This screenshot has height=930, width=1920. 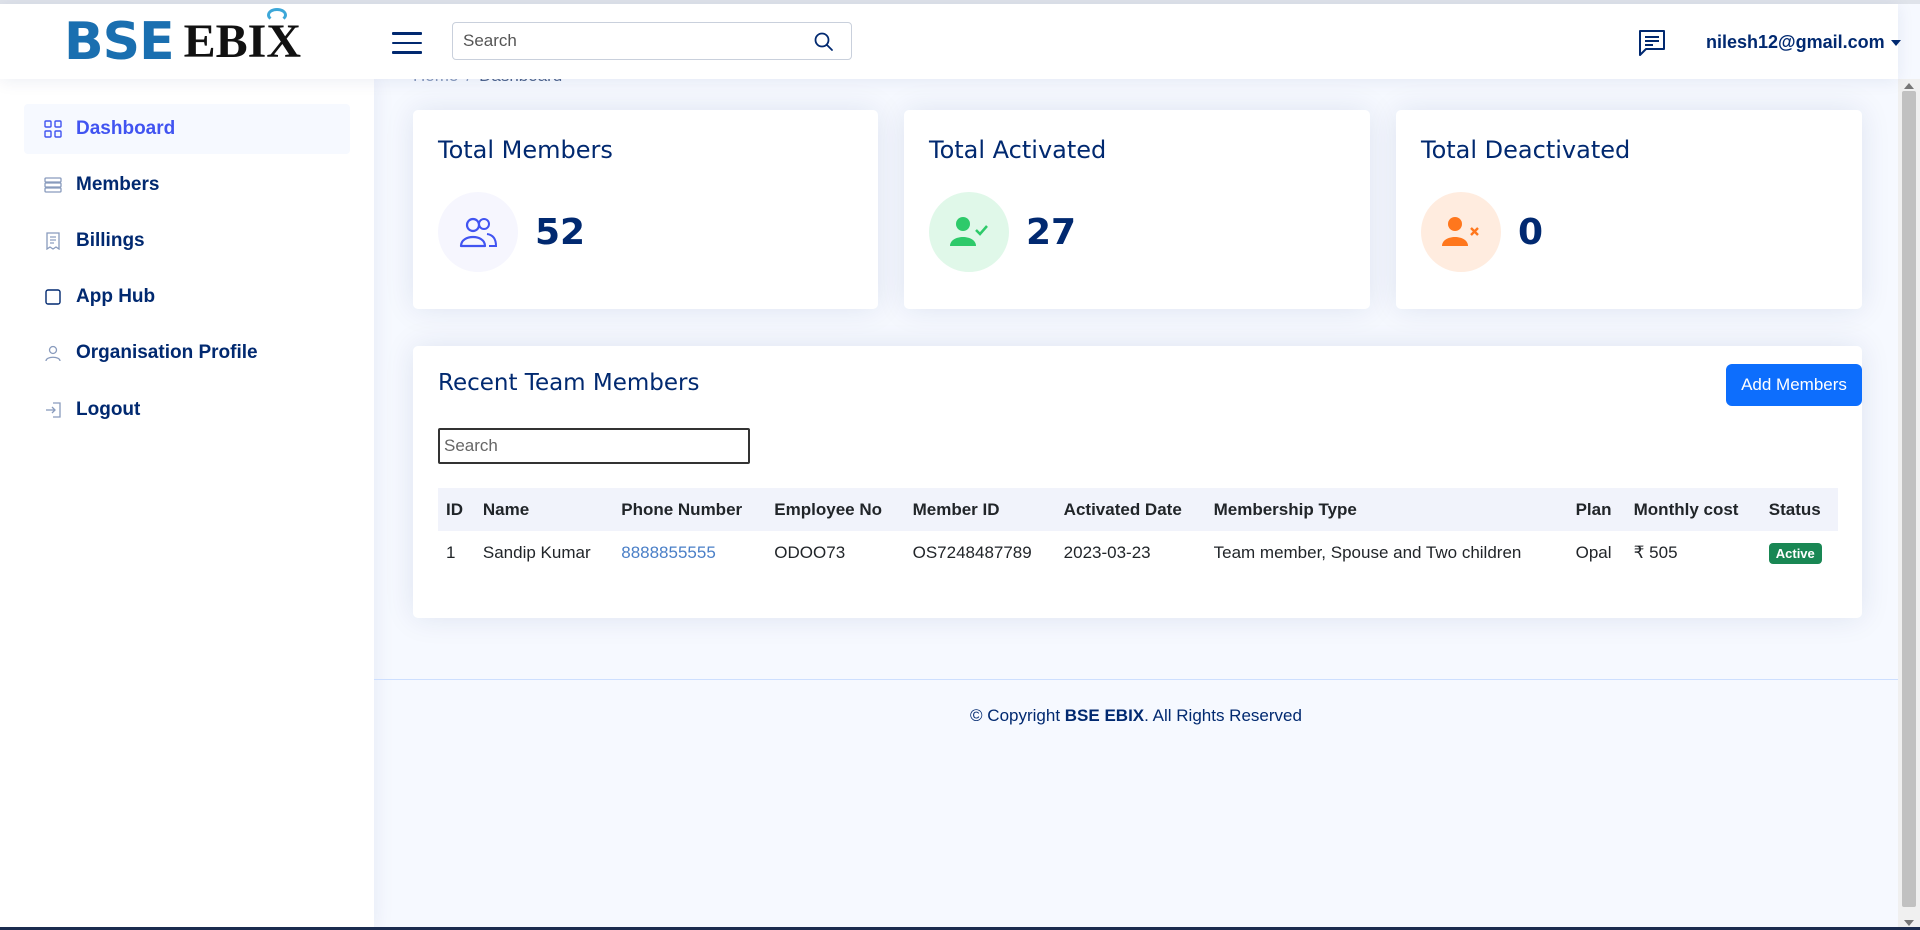 What do you see at coordinates (824, 42) in the screenshot?
I see `search-icon` at bounding box center [824, 42].